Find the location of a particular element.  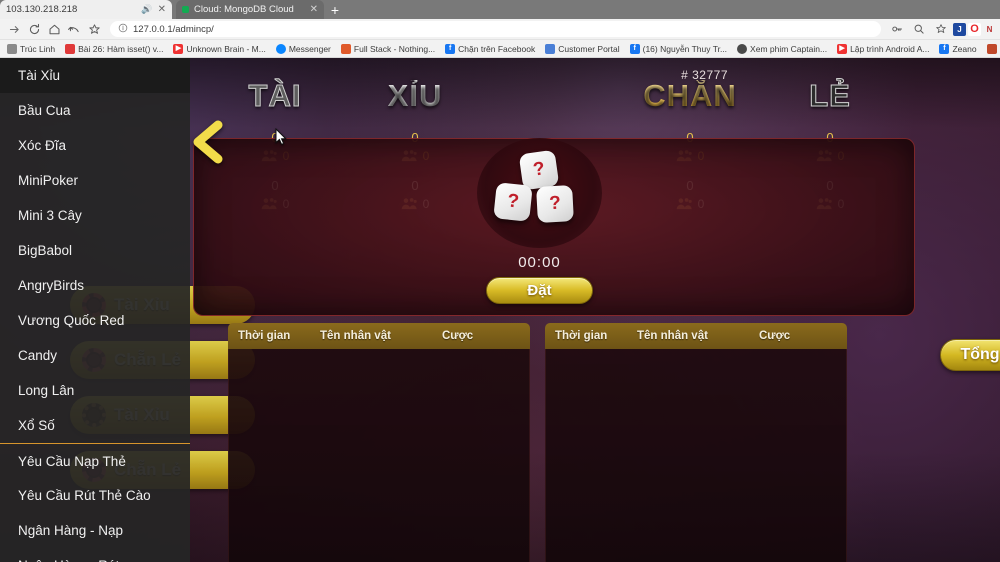

sidebar-item-yeu-cau-rut-the-cao: Yêu Cầu Rút Thẻ Cào is located at coordinates (95, 495).